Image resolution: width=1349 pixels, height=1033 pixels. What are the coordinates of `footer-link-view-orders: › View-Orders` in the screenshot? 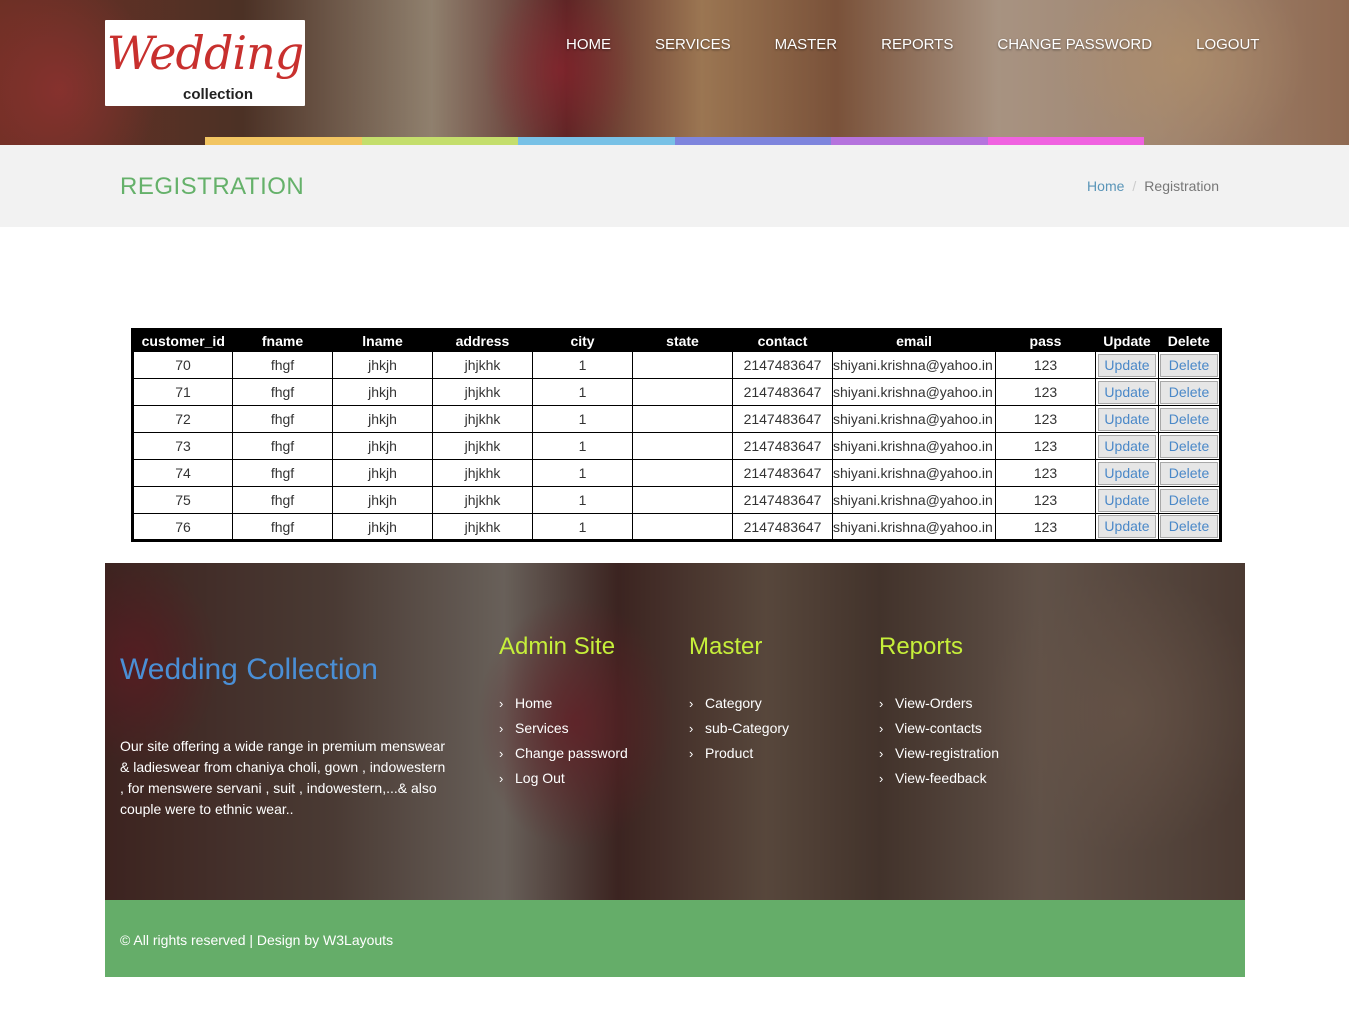 It's located at (939, 703).